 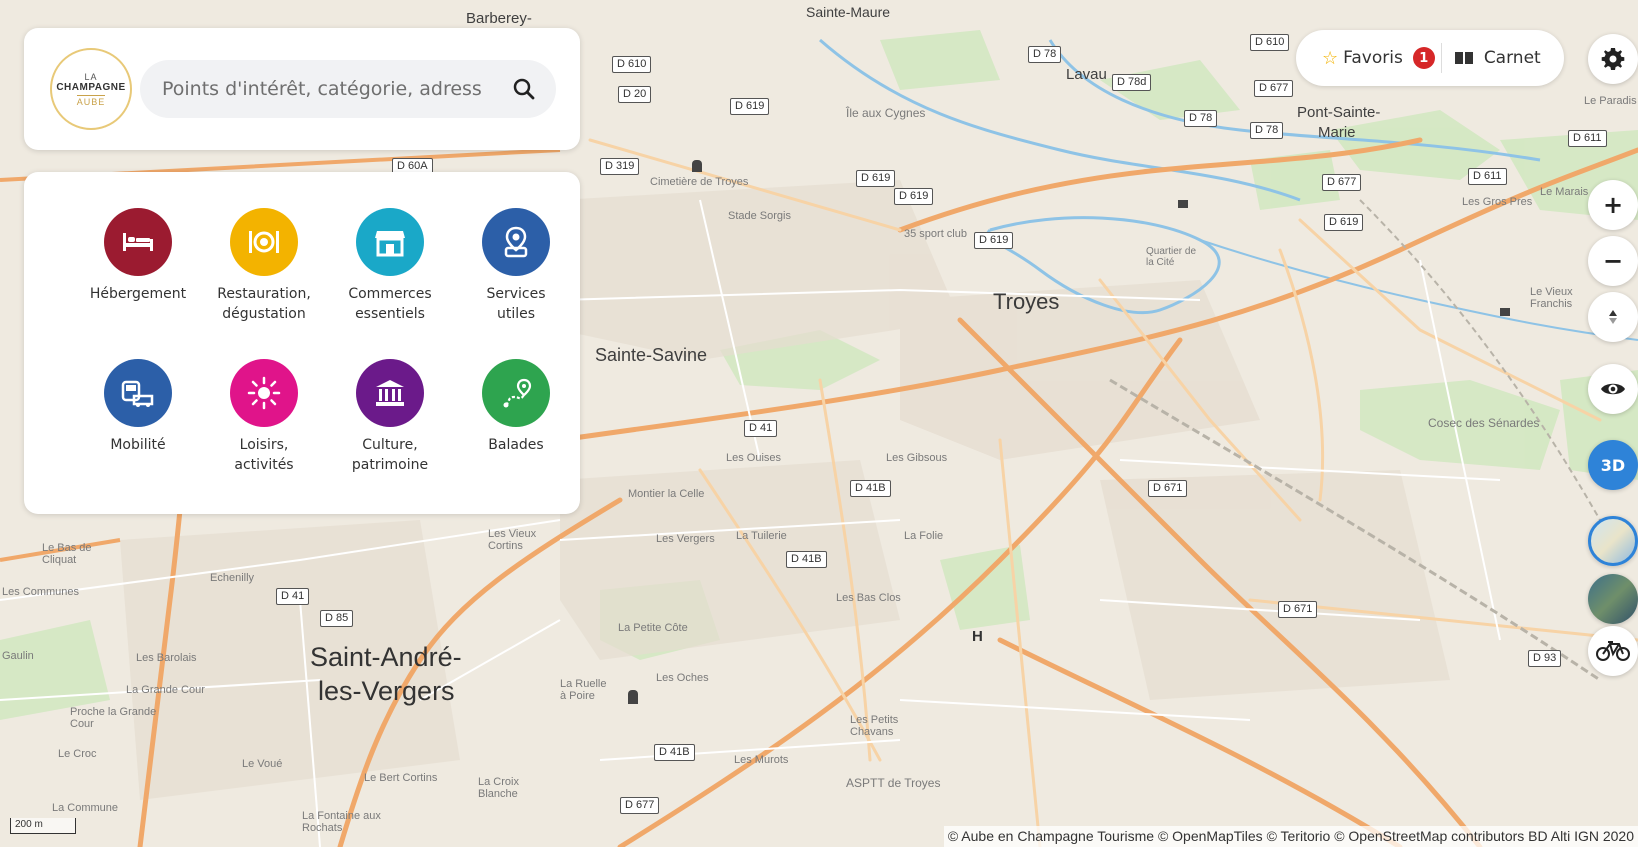 I want to click on map-pin-icon, so click(x=516, y=242).